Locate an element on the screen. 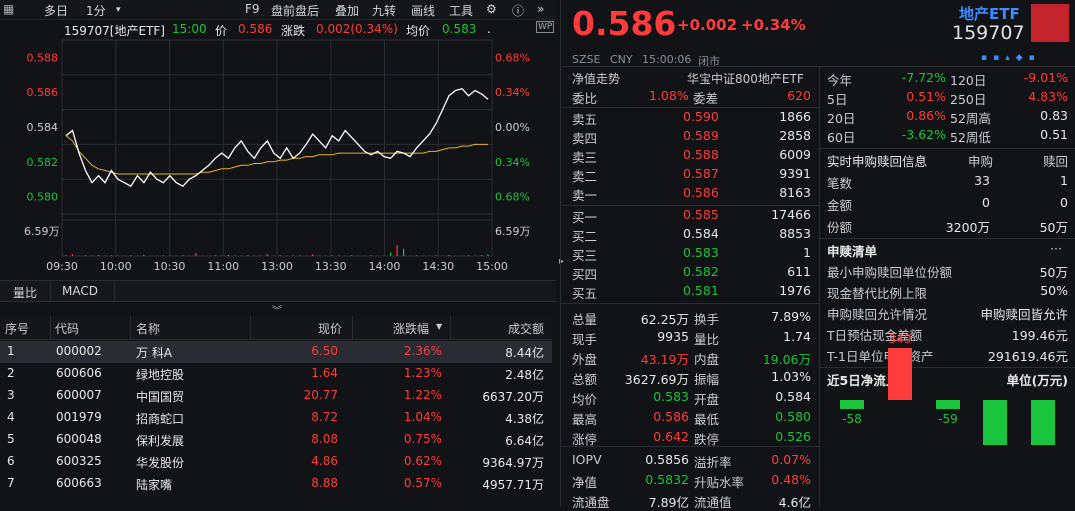  diff-value: 620 is located at coordinates (799, 95).